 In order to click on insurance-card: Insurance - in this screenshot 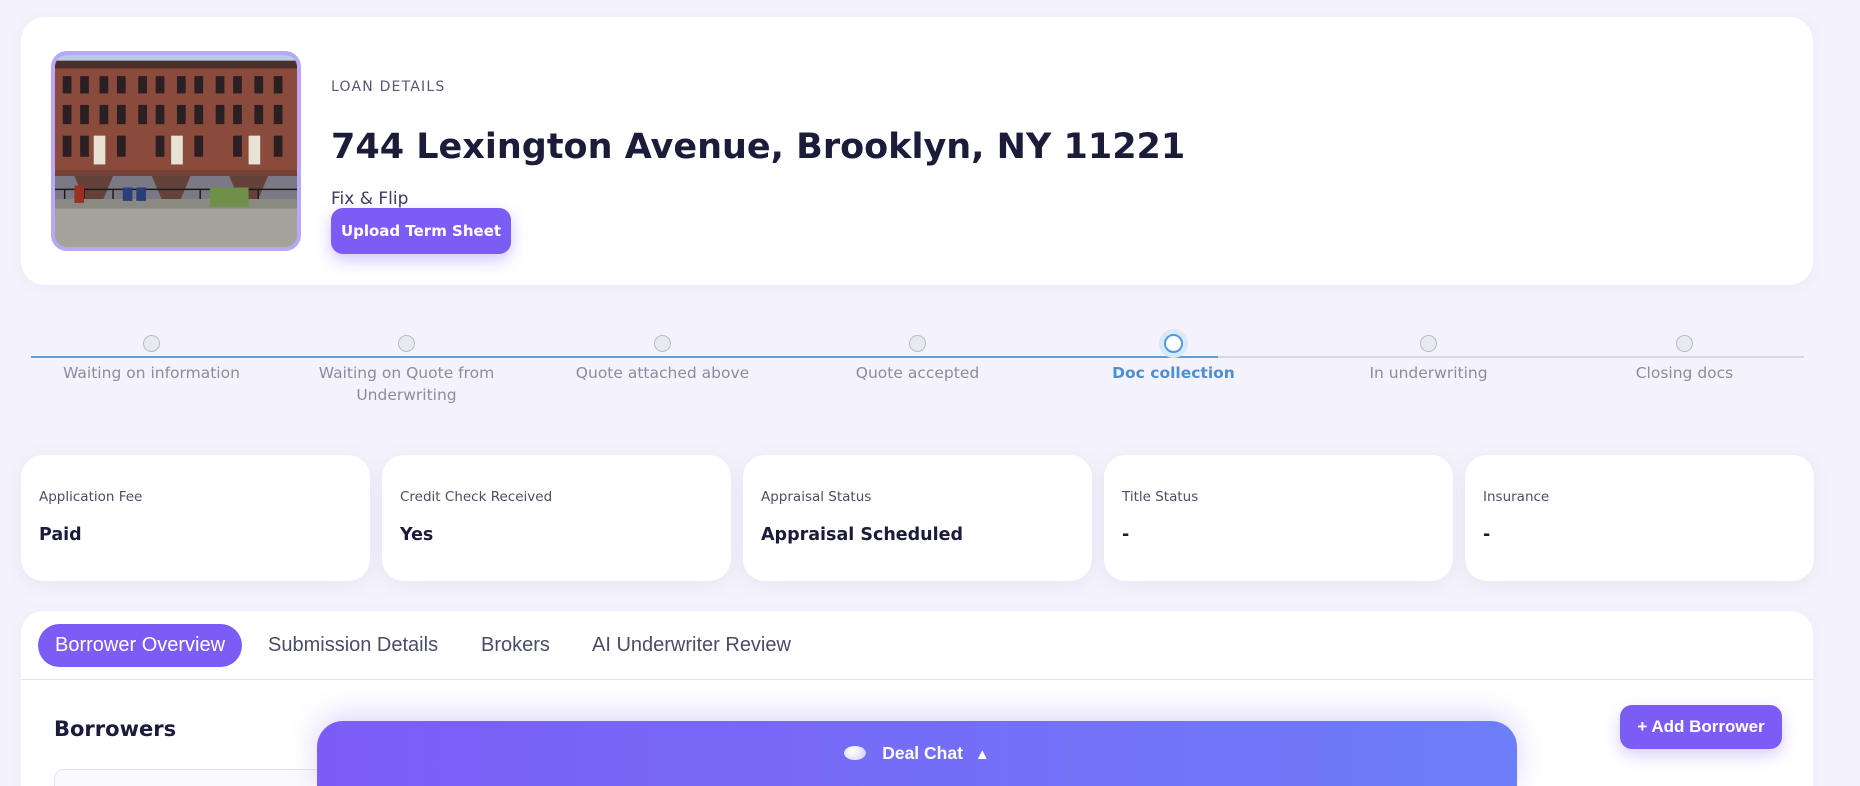, I will do `click(1639, 518)`.